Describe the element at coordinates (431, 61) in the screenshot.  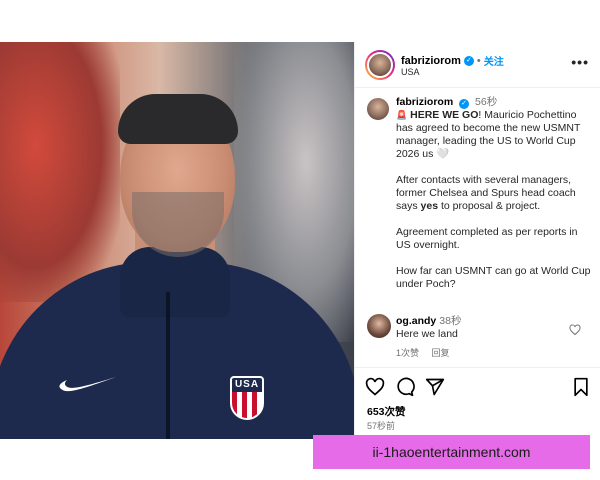
I see `author-username: fabriziorom` at that location.